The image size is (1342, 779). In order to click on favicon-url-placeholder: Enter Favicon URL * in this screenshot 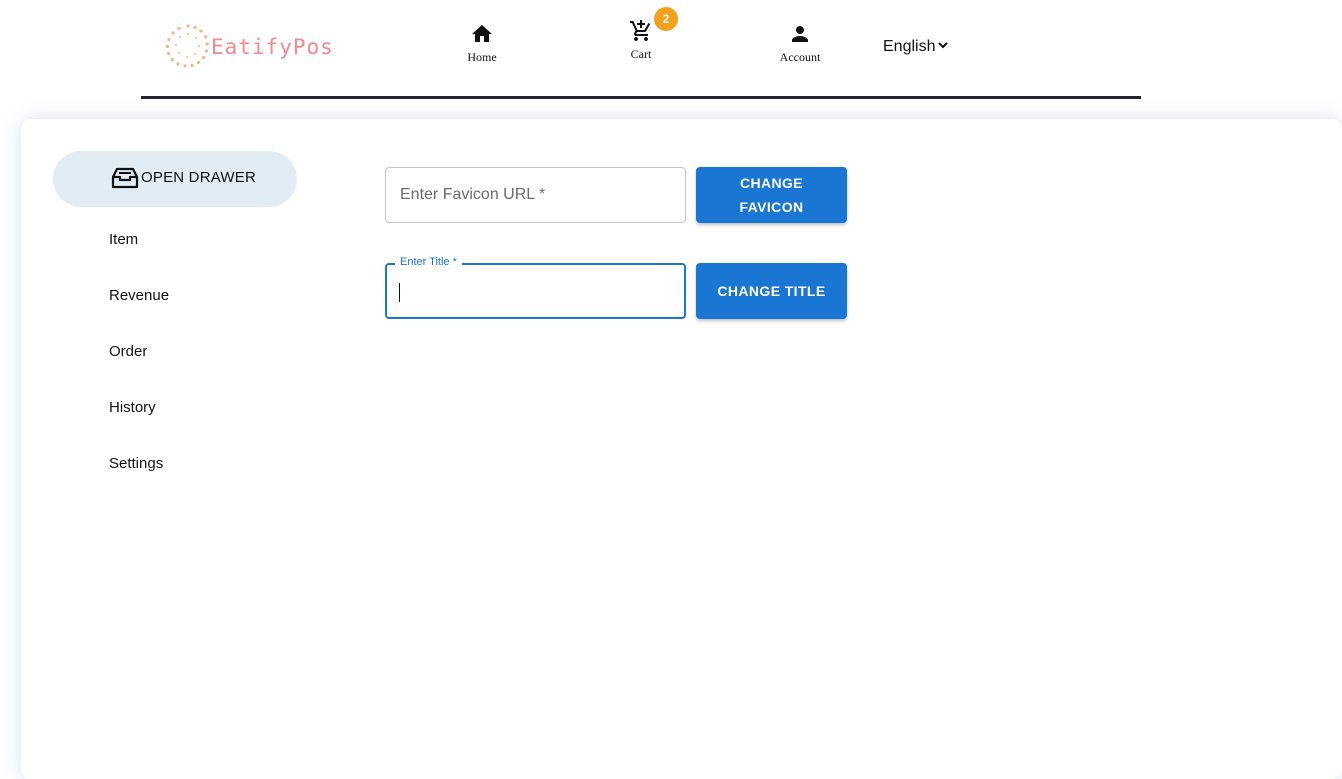, I will do `click(473, 194)`.